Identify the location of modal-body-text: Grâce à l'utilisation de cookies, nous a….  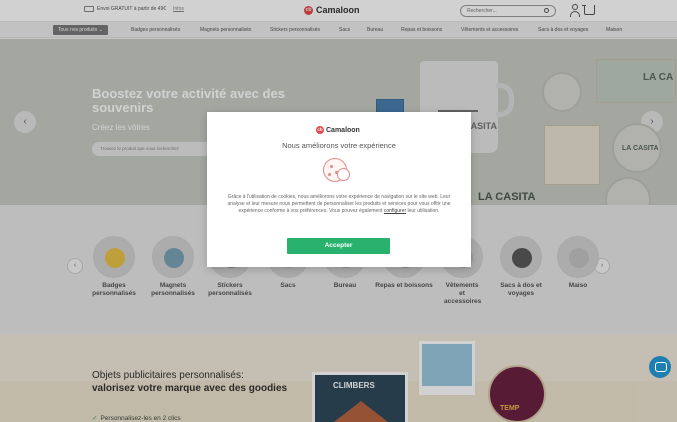
(339, 204).